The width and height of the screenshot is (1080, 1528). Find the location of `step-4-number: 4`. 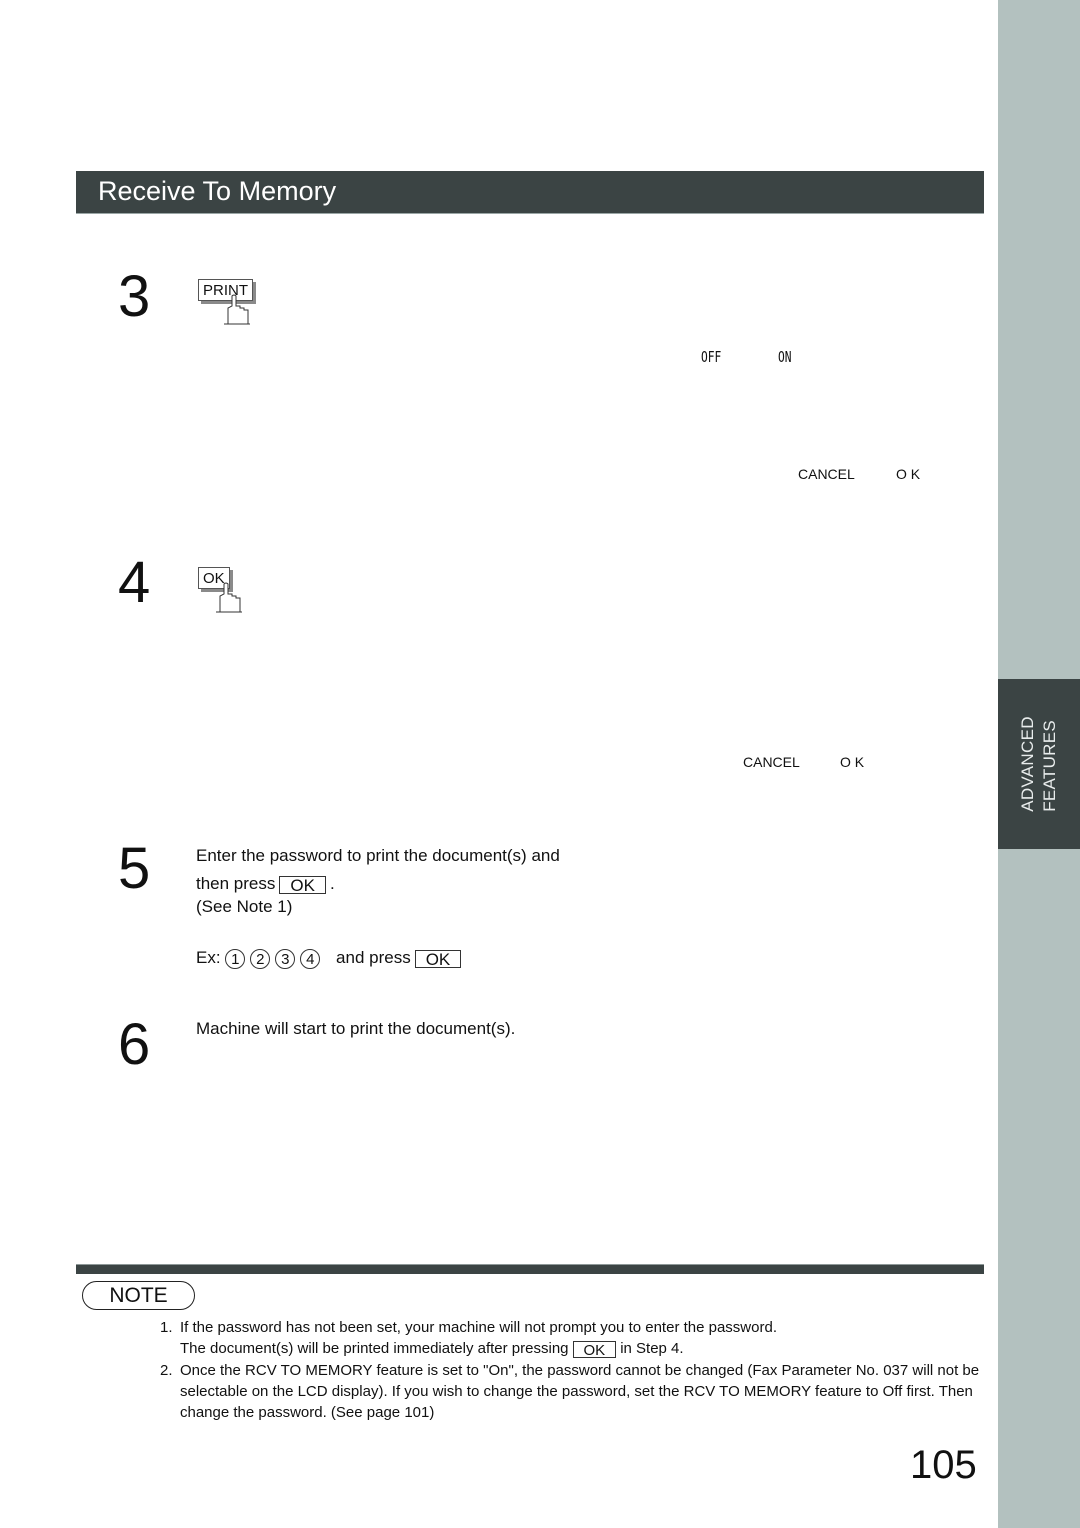

step-4-number: 4 is located at coordinates (134, 582).